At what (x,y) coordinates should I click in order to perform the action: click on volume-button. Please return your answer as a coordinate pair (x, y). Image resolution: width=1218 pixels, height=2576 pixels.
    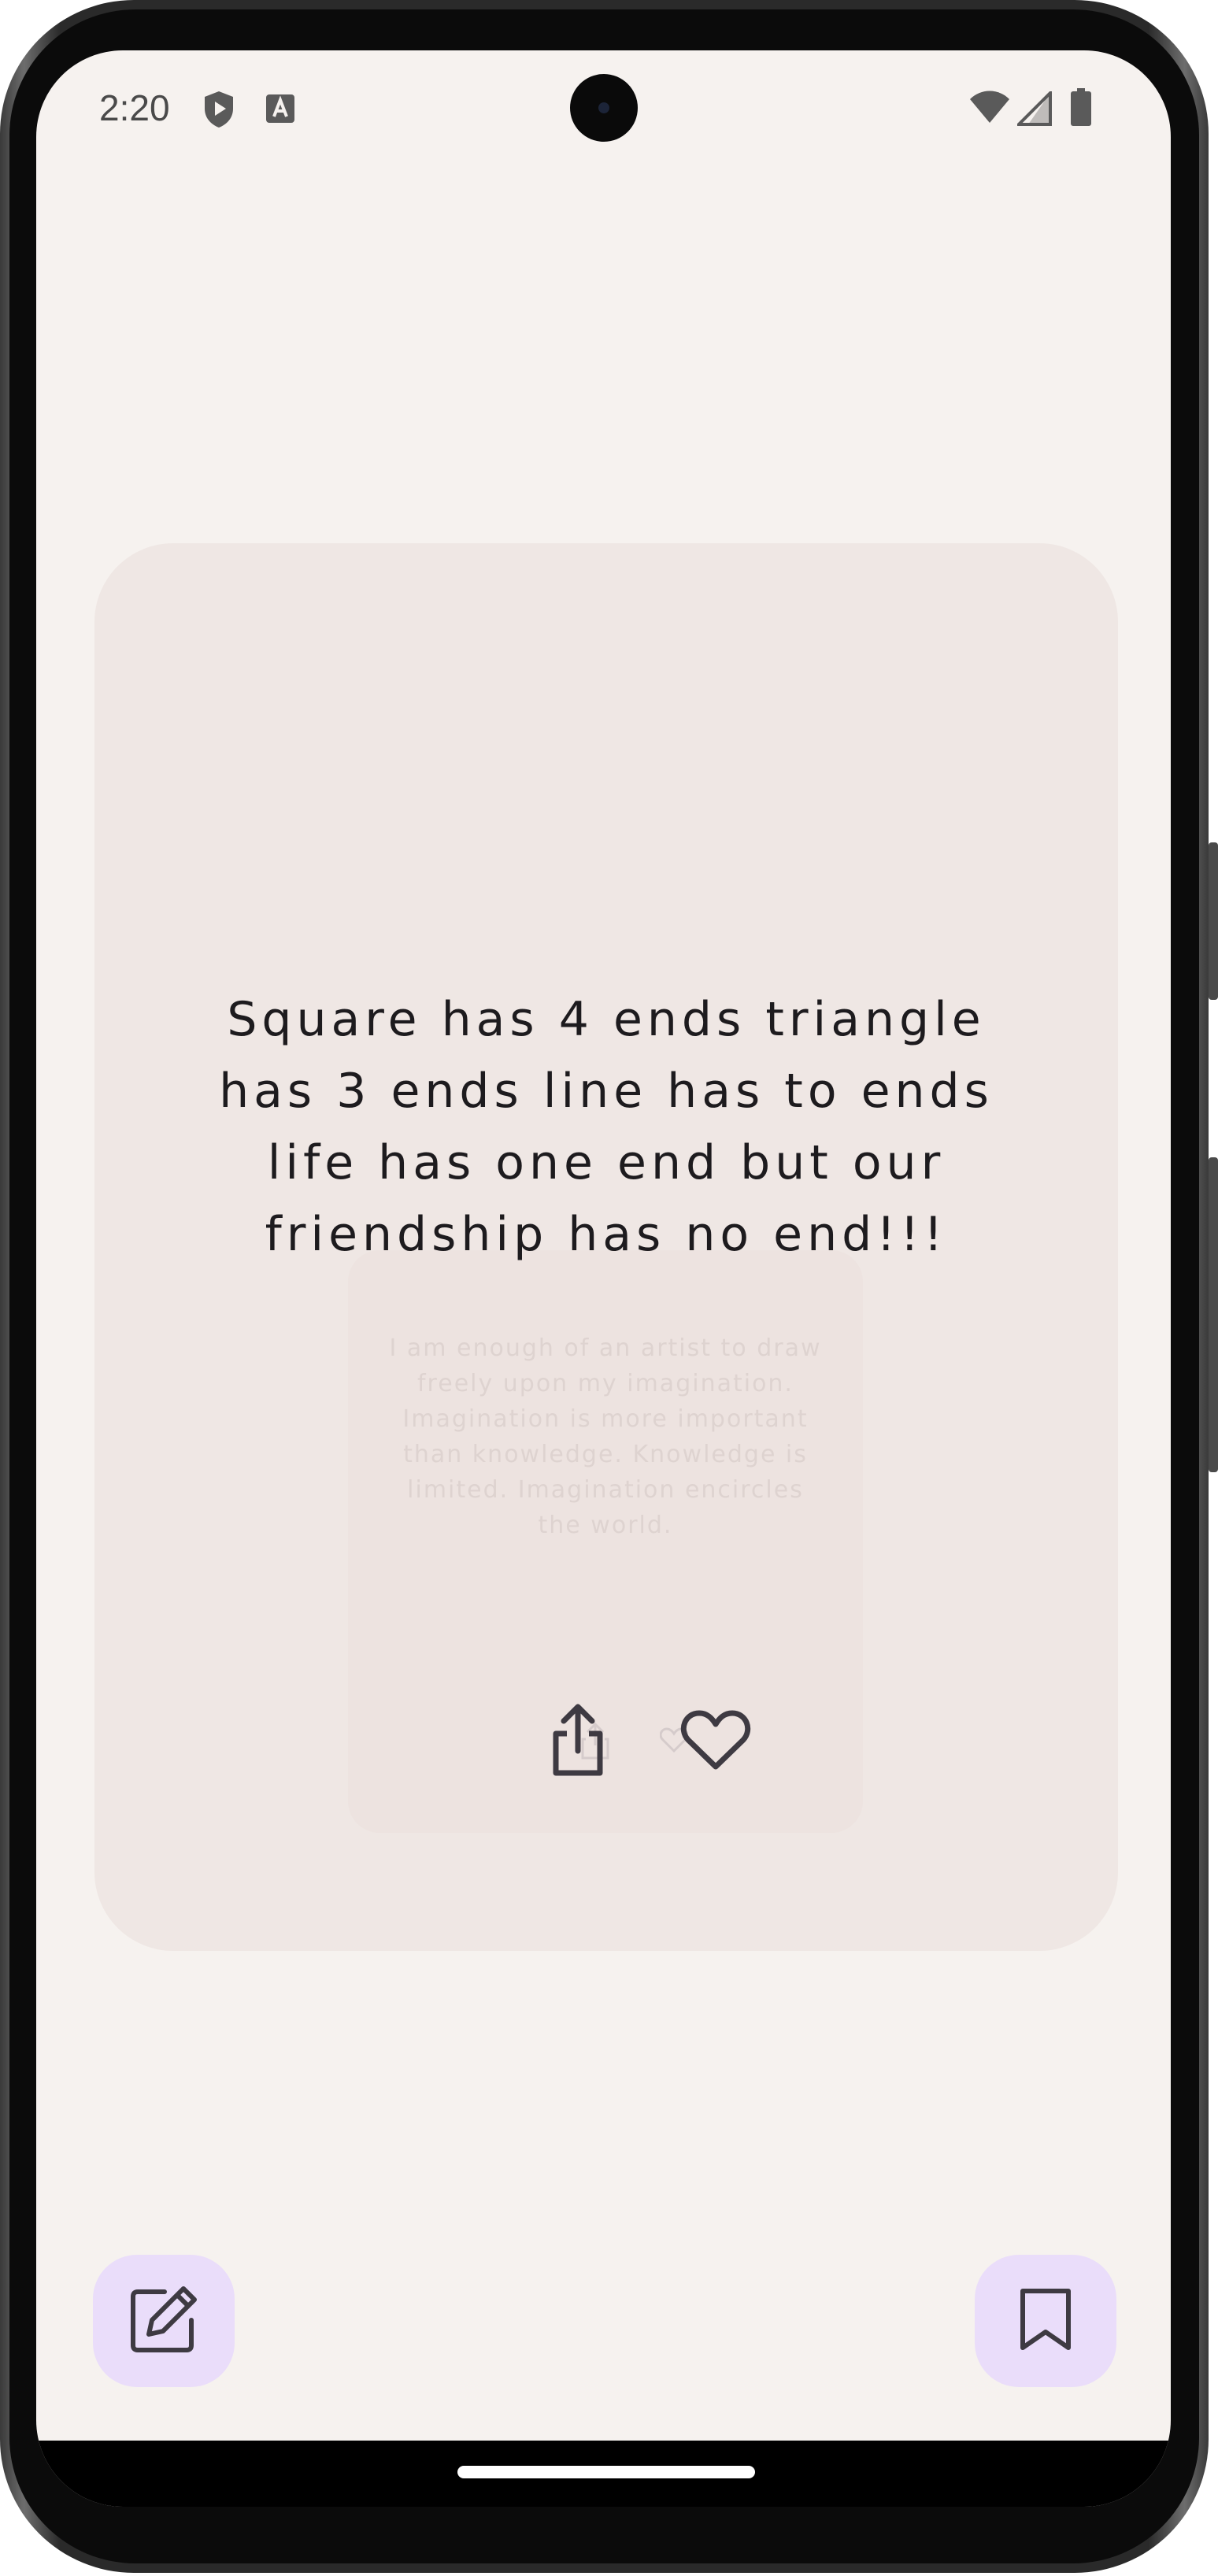
    Looking at the image, I should click on (1213, 1314).